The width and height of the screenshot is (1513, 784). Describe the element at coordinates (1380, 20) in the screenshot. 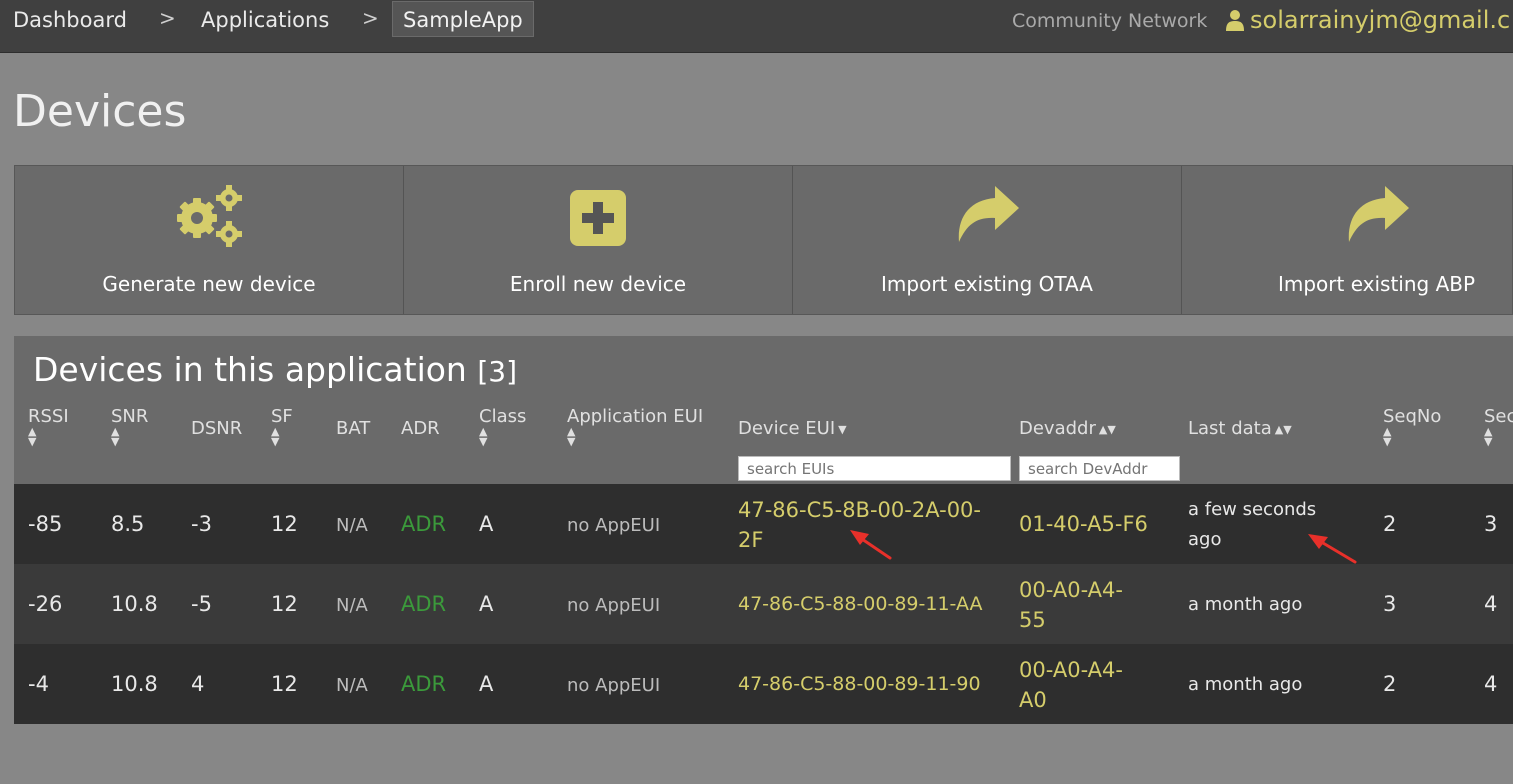

I see `user-email: solarrainyjm@gmail.c` at that location.